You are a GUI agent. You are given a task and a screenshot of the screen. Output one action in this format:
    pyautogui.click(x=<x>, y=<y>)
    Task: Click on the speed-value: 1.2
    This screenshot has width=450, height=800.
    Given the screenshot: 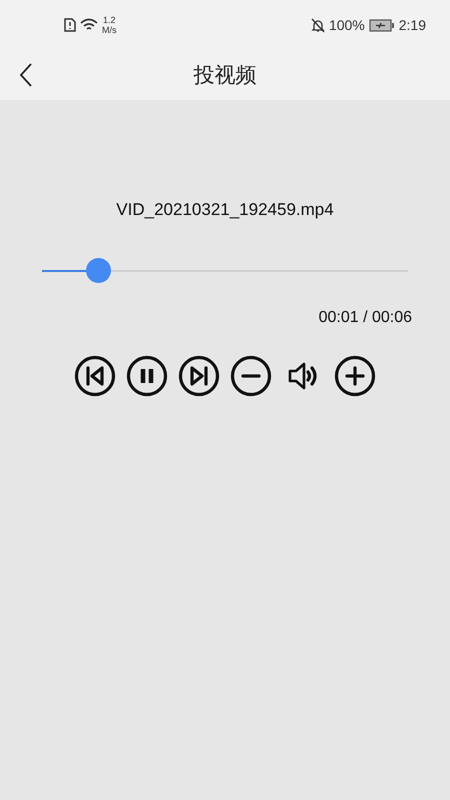 What is the action you would take?
    pyautogui.click(x=109, y=20)
    